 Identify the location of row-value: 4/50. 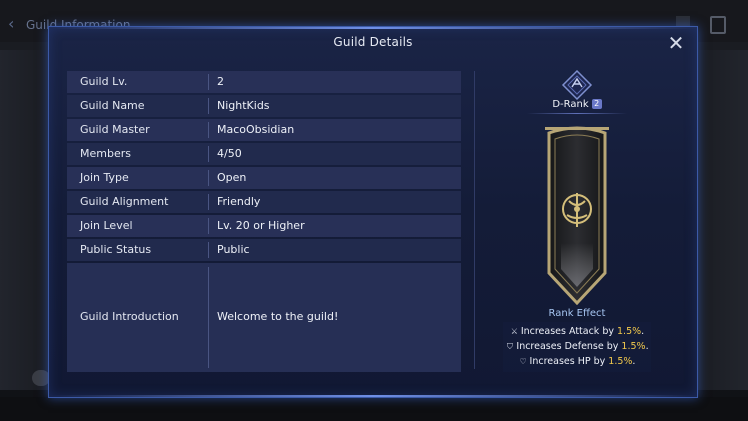
(229, 153).